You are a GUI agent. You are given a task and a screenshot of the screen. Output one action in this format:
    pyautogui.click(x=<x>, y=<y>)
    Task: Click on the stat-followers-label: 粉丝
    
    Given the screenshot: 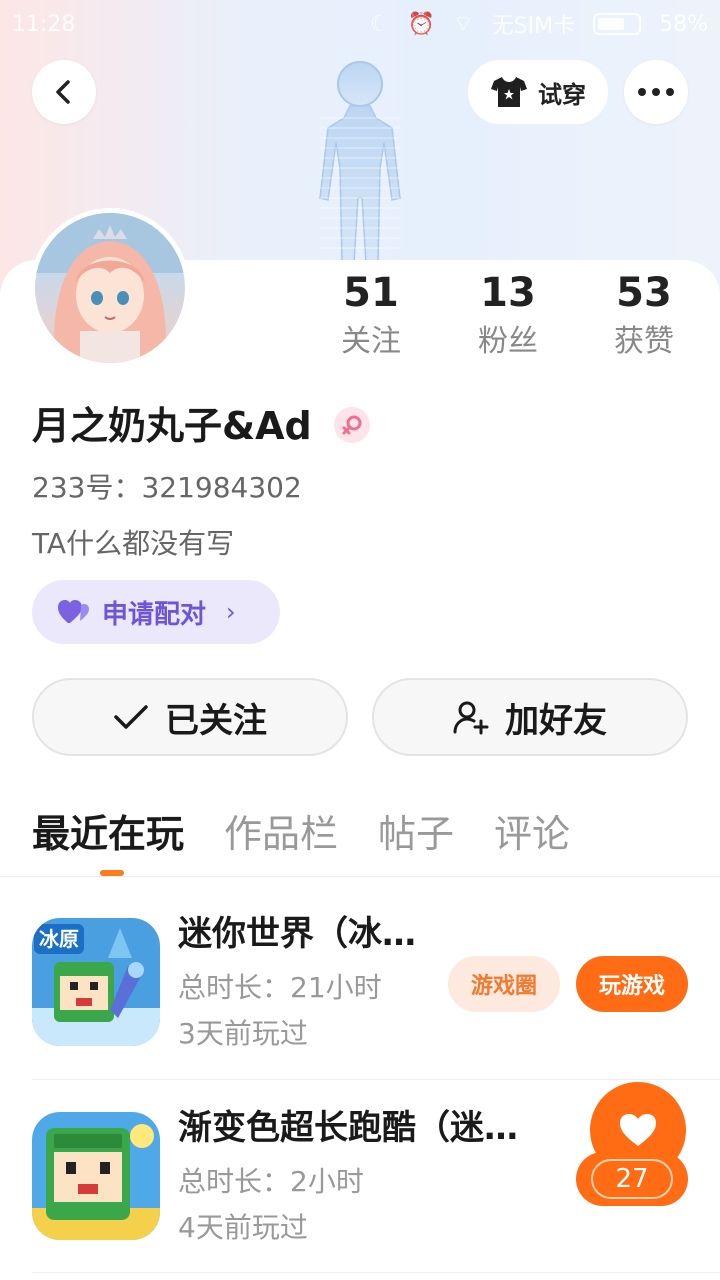 What is the action you would take?
    pyautogui.click(x=508, y=341)
    